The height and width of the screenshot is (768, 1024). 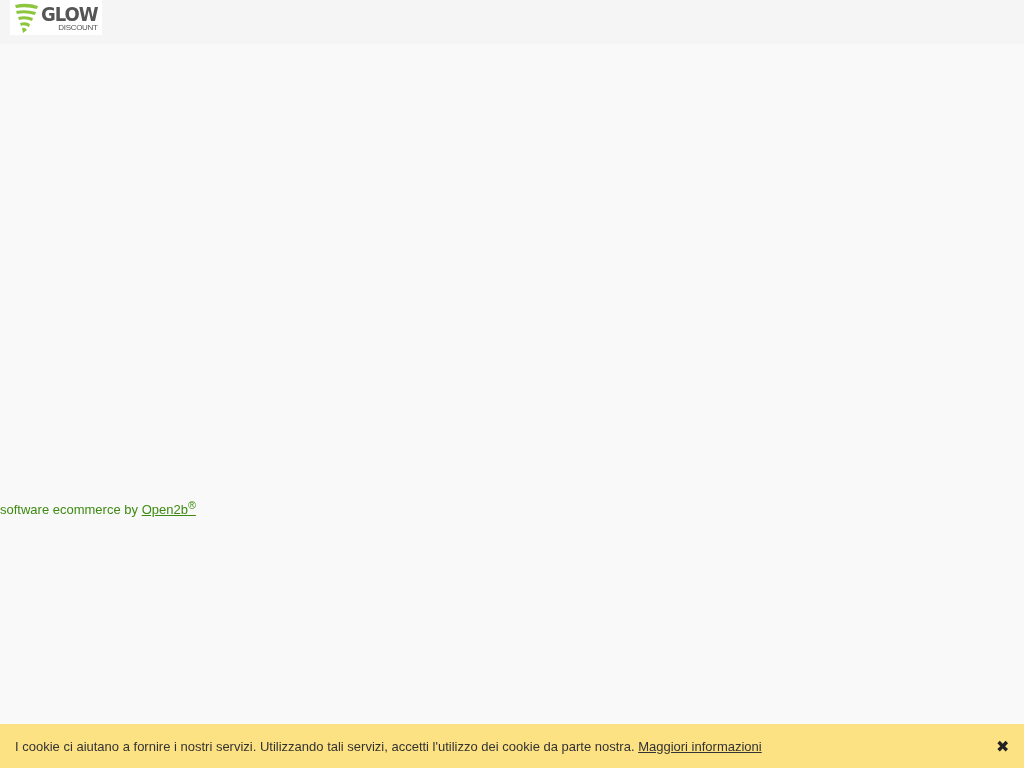 What do you see at coordinates (69, 13) in the screenshot?
I see `logo-word: GLOW` at bounding box center [69, 13].